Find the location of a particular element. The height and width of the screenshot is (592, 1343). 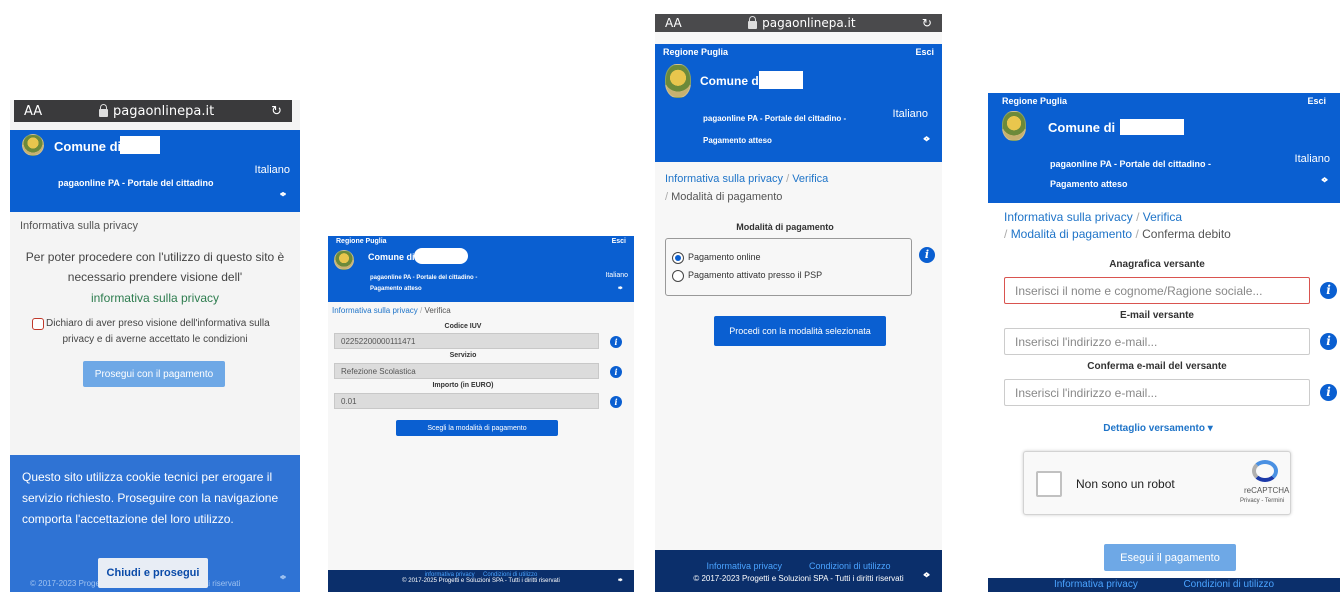

option-online-label: Pagamento online is located at coordinates (724, 257).